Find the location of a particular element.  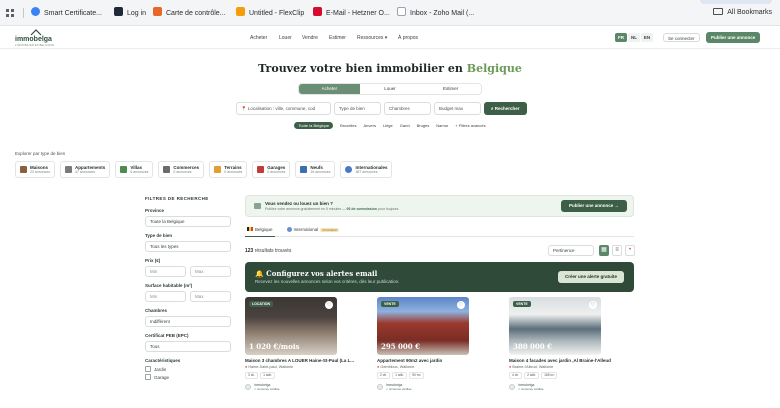

features-label: Caractéristiques is located at coordinates (163, 360).